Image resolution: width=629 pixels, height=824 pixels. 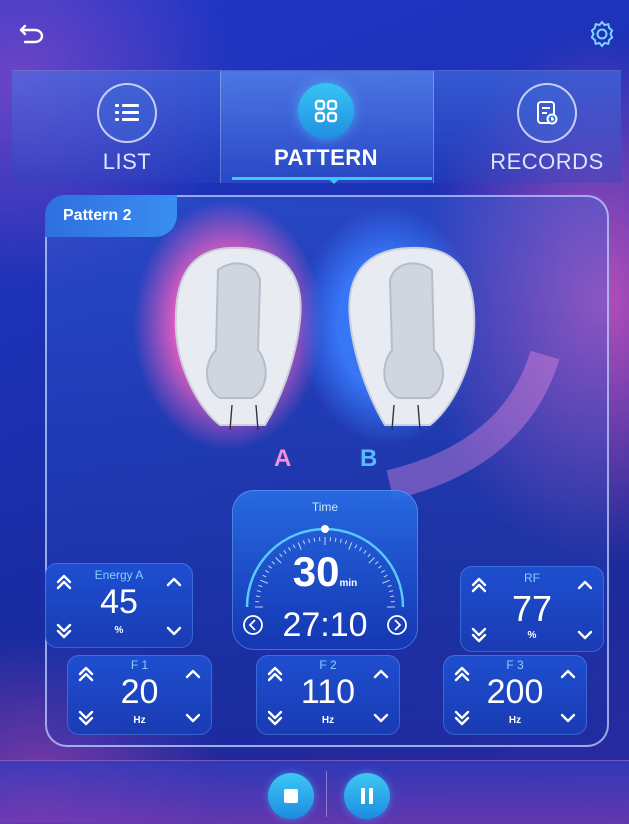 I want to click on pad-b-image, so click(x=415, y=340).